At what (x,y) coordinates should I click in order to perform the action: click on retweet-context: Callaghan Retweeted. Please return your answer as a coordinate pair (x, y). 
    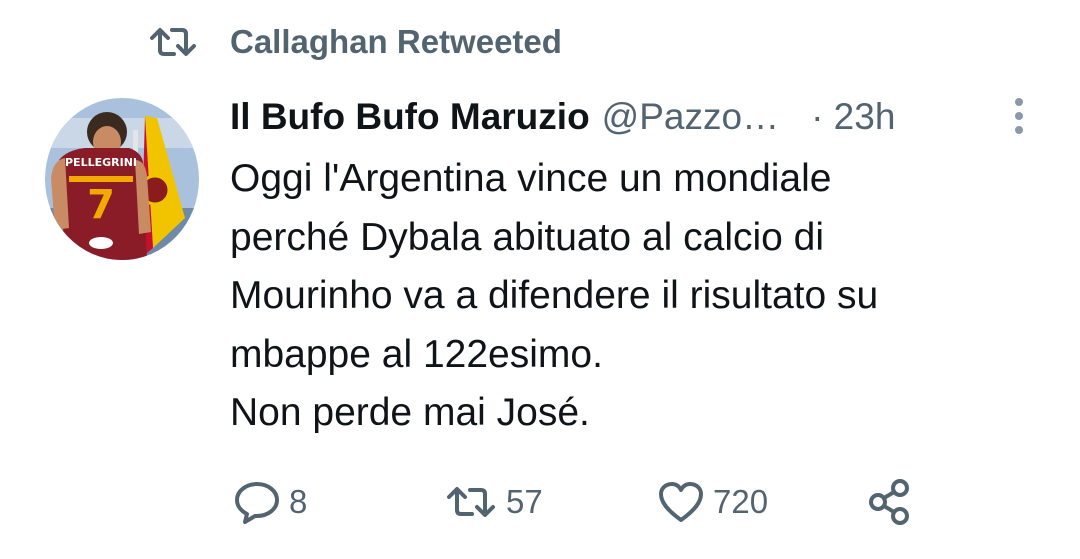
    Looking at the image, I should click on (355, 42).